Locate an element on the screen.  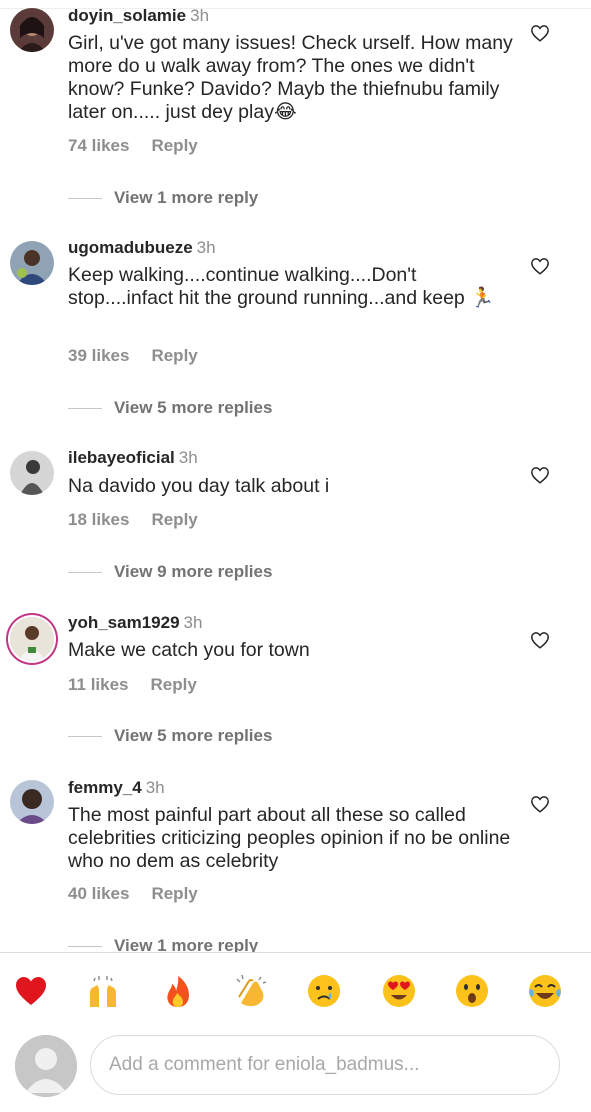
view-replies-button: View 9 more replies is located at coordinates (170, 572).